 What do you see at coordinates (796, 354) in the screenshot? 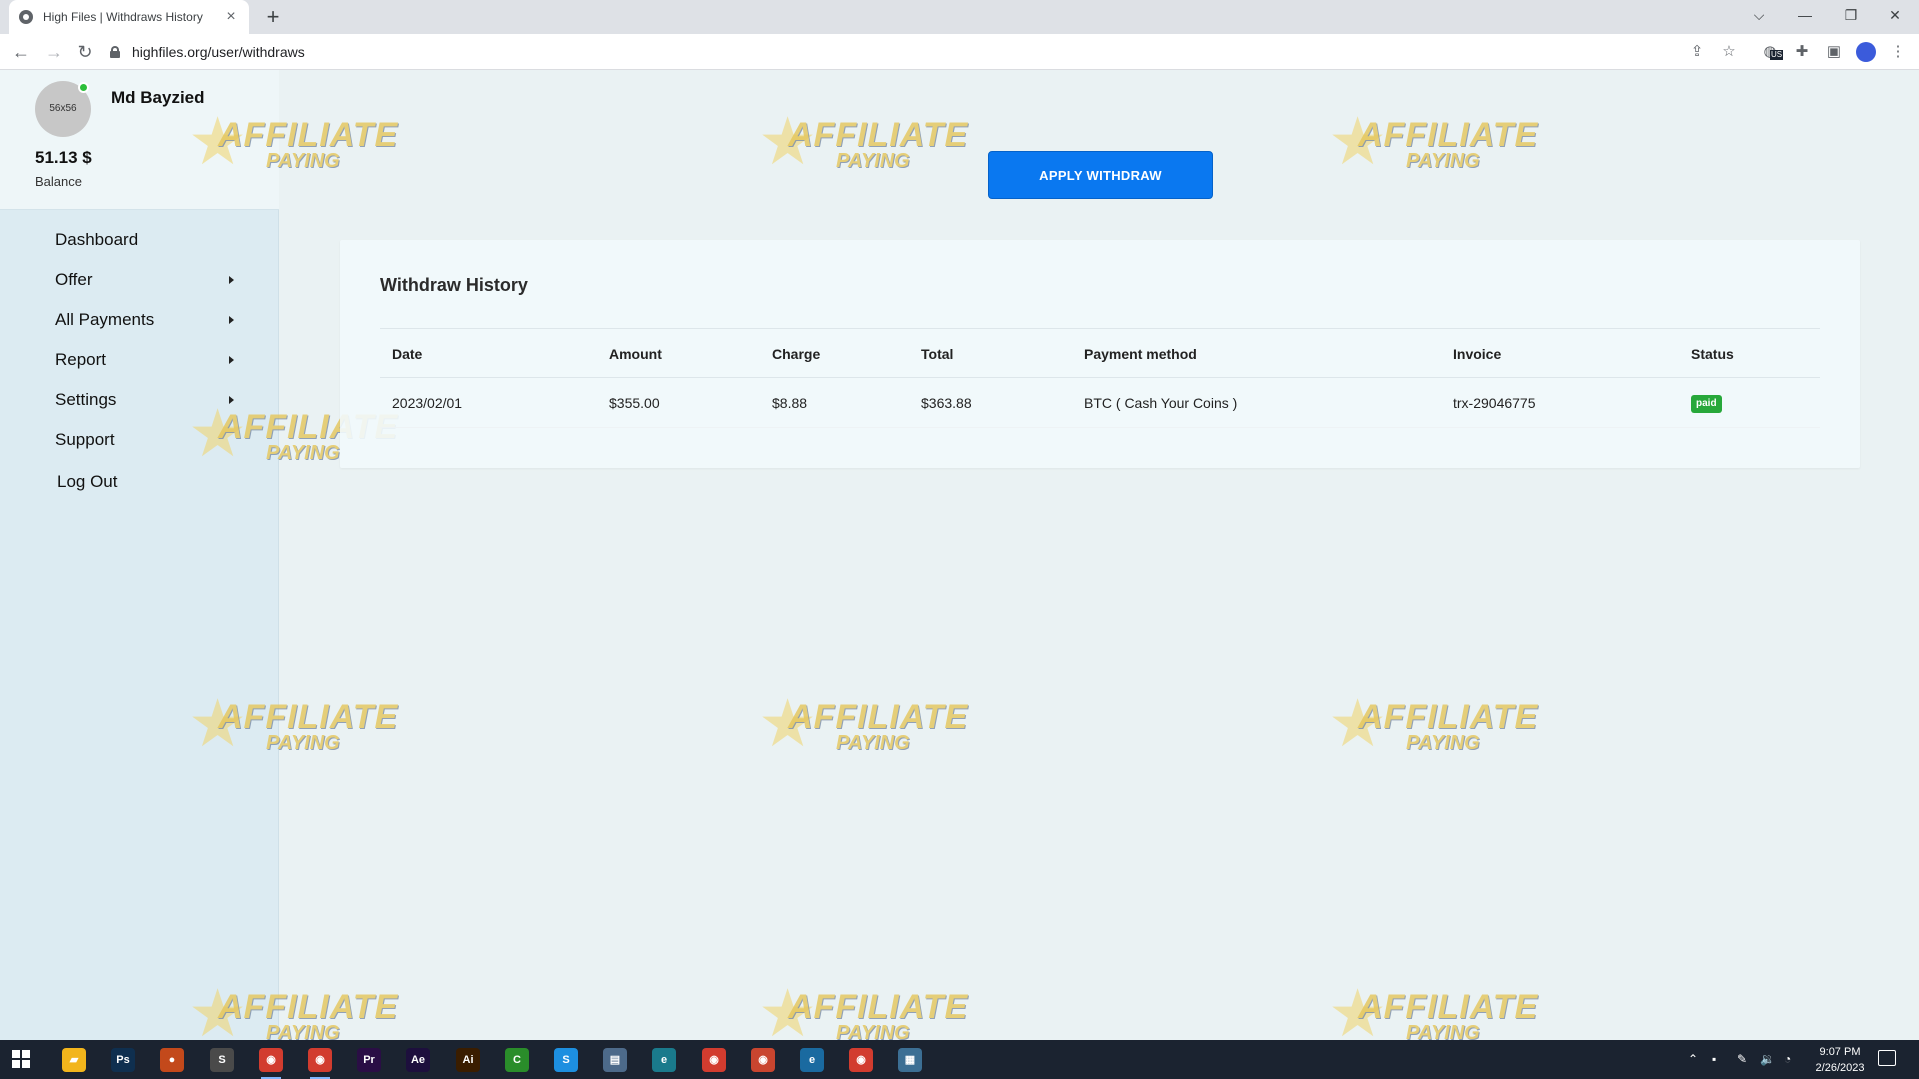
I see `column-header-charge: Charge` at bounding box center [796, 354].